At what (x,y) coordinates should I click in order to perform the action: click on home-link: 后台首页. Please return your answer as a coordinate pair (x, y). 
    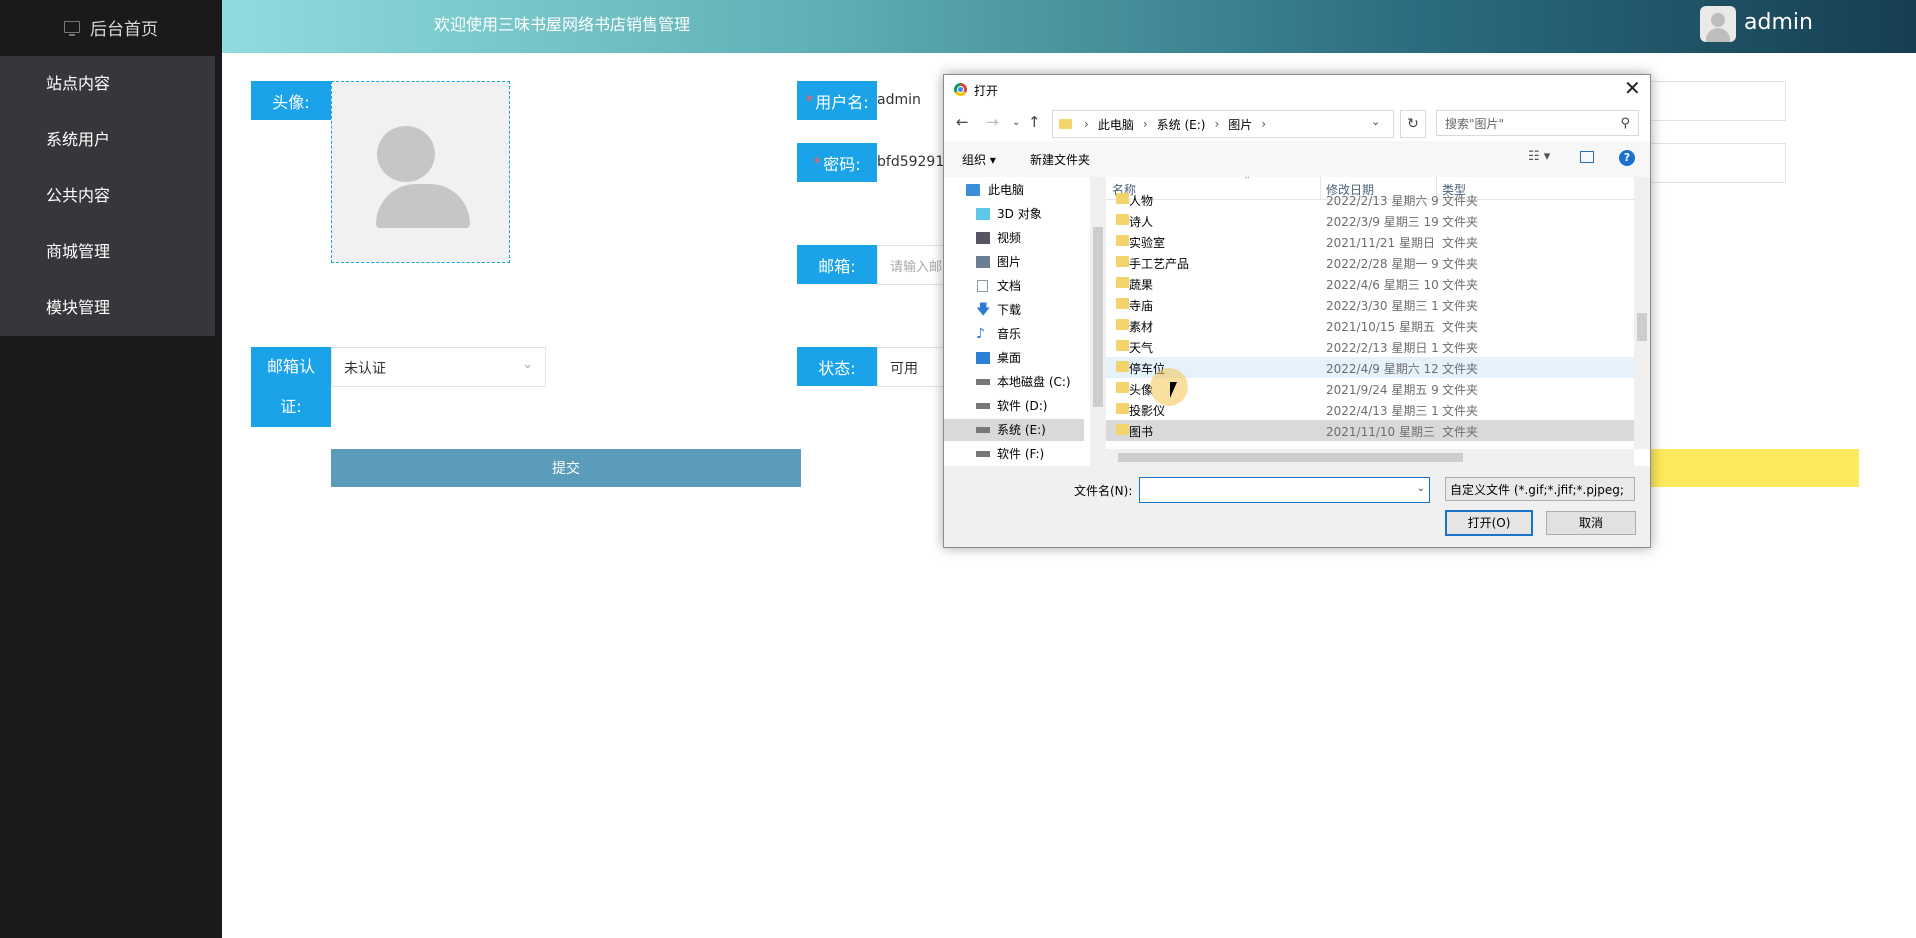
    Looking at the image, I should click on (111, 27).